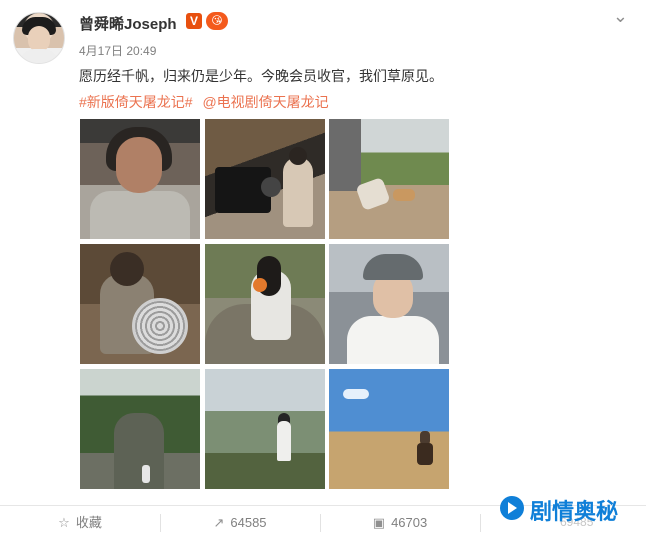 Image resolution: width=646 pixels, height=540 pixels. Describe the element at coordinates (39, 56) in the screenshot. I see `avatar-collar` at that location.